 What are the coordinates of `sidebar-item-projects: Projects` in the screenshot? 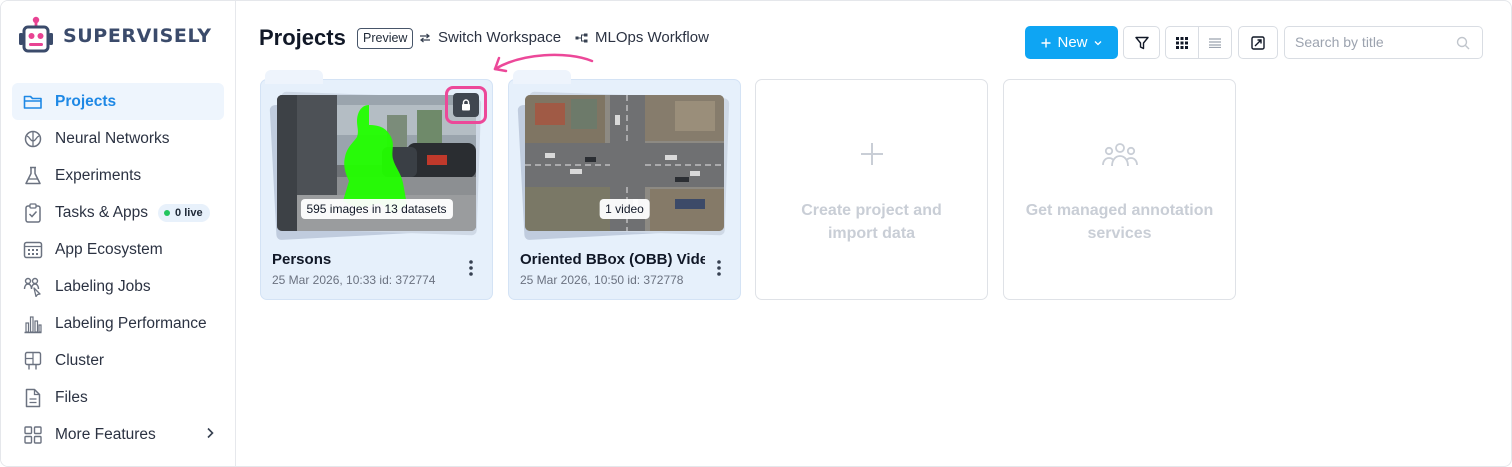 It's located at (118, 101).